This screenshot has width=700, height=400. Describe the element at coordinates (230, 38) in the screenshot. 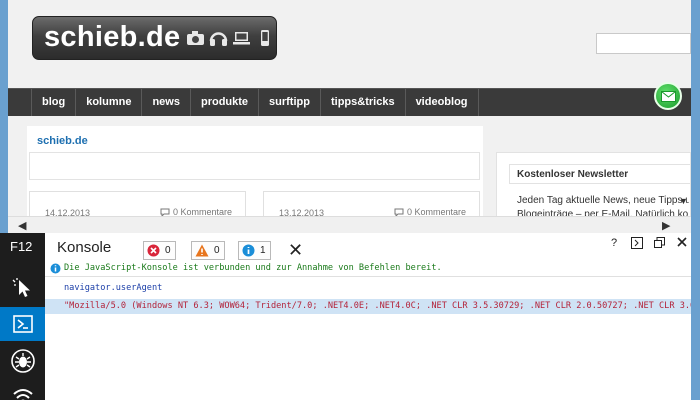

I see `logo-icons` at that location.